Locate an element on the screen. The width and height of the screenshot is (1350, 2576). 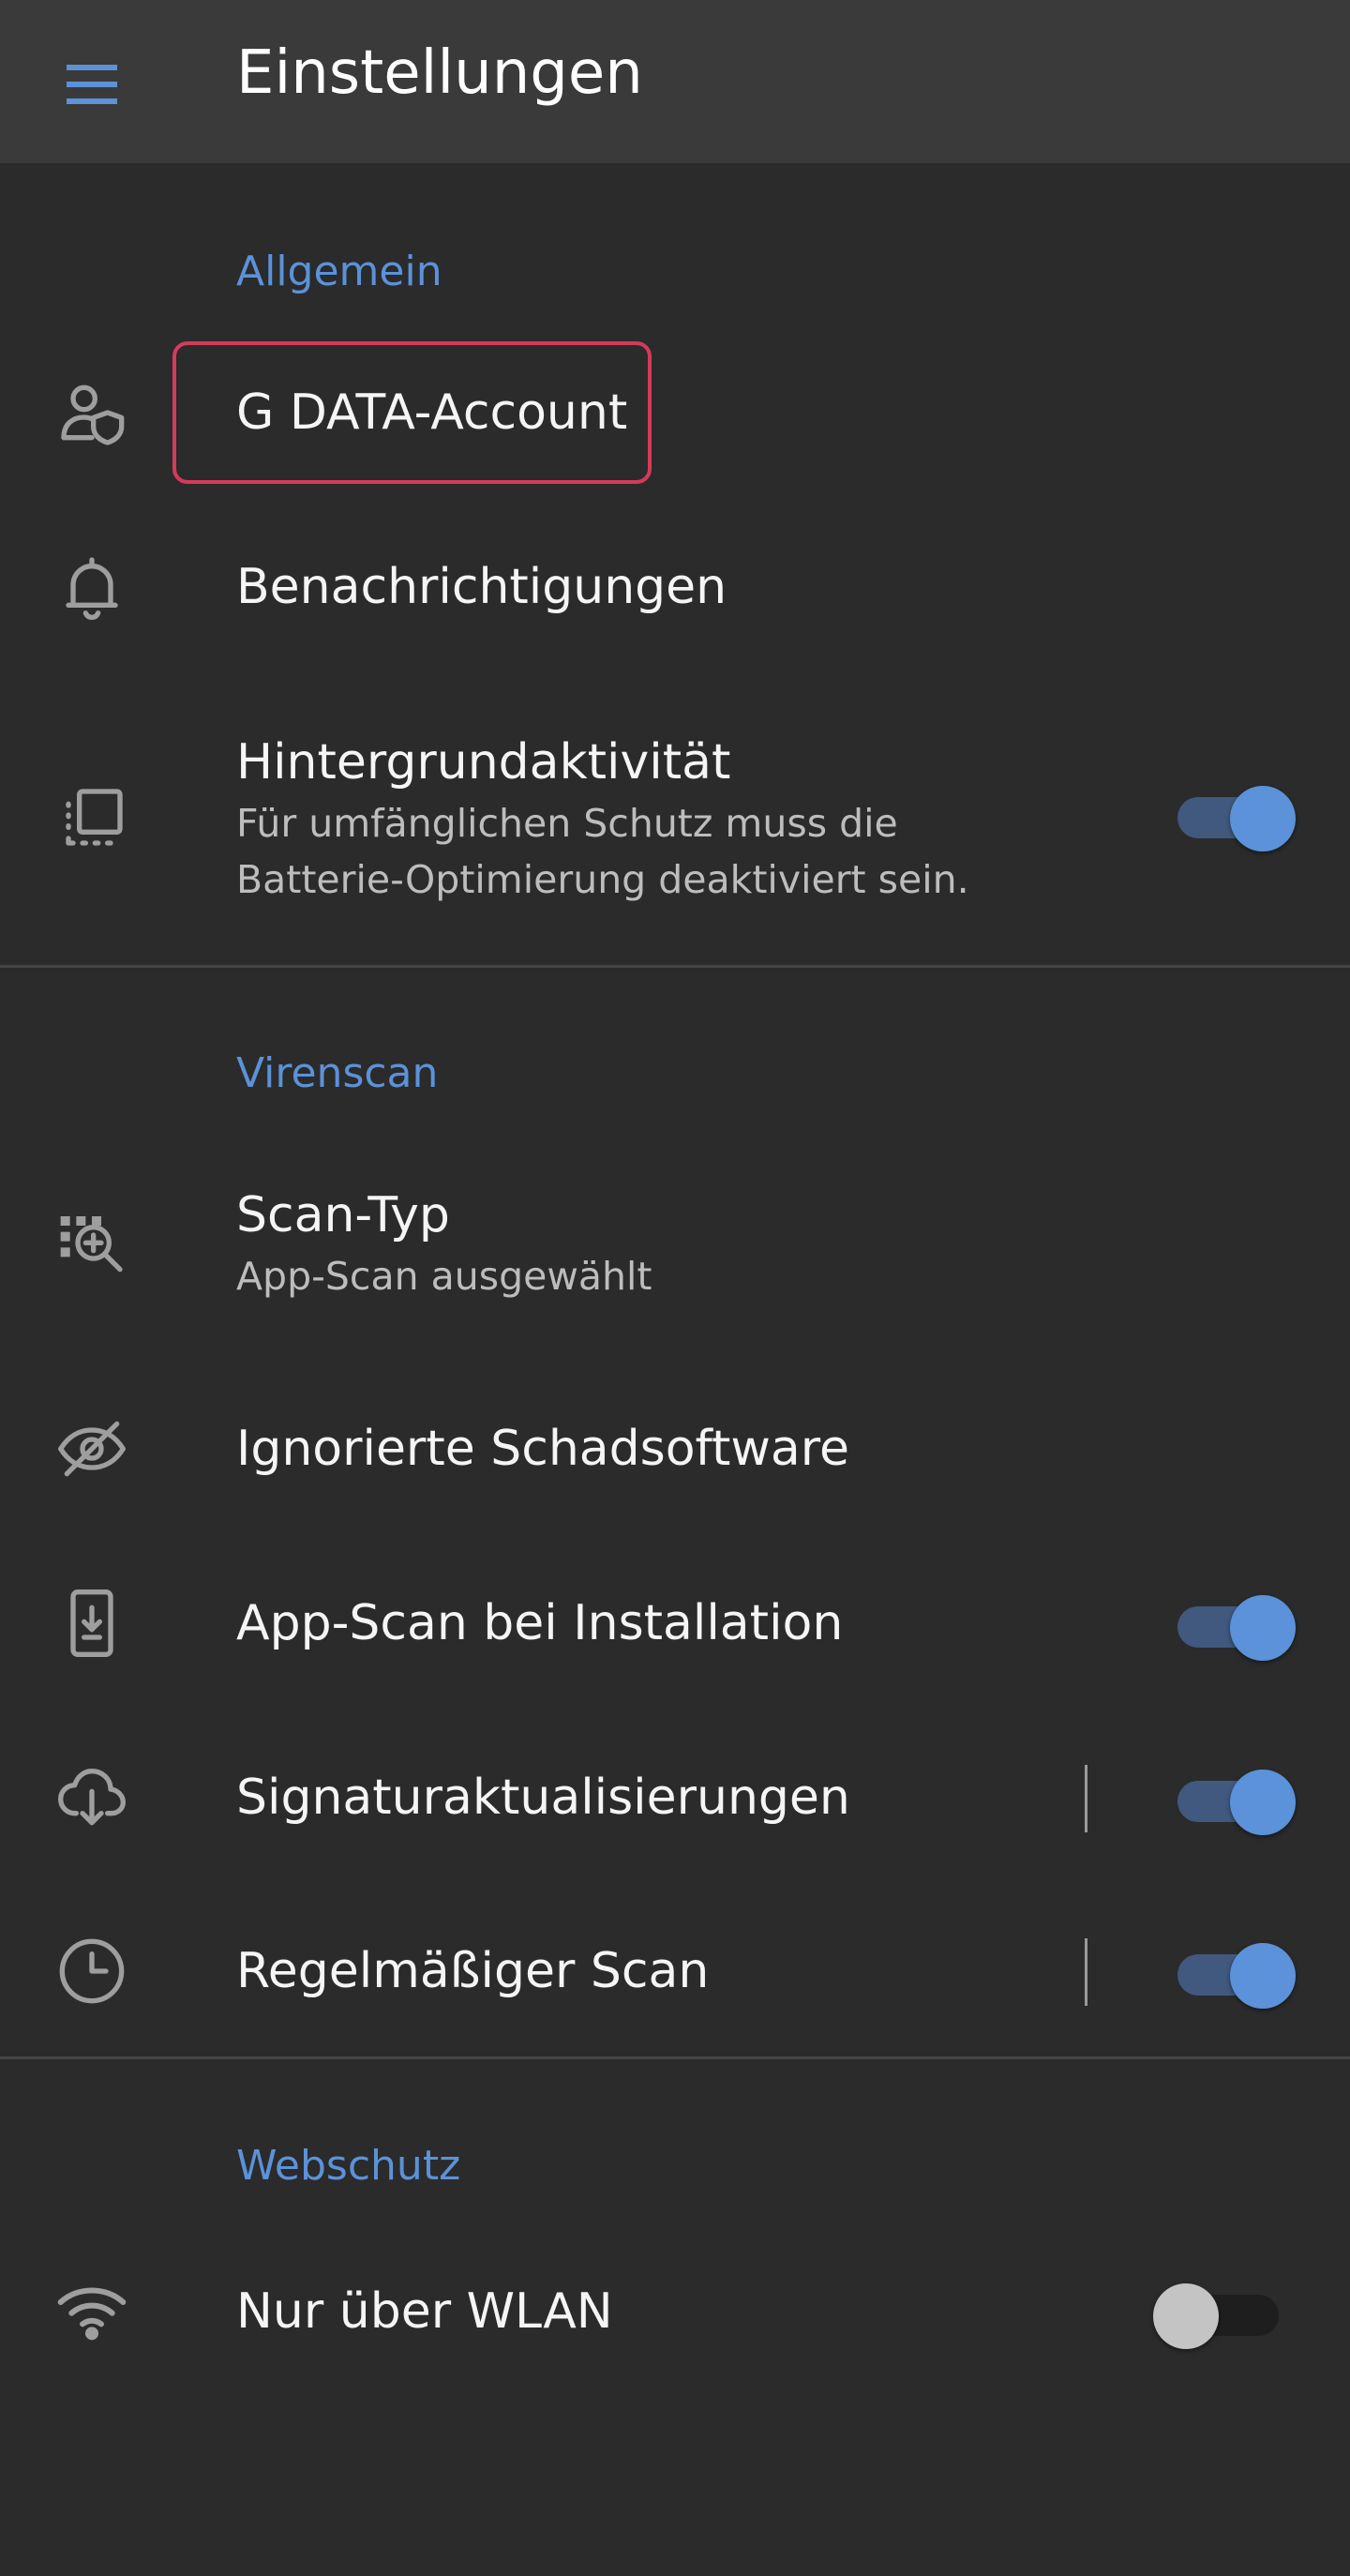
background-activity-label: Hintergrundaktivität is located at coordinates (483, 762).